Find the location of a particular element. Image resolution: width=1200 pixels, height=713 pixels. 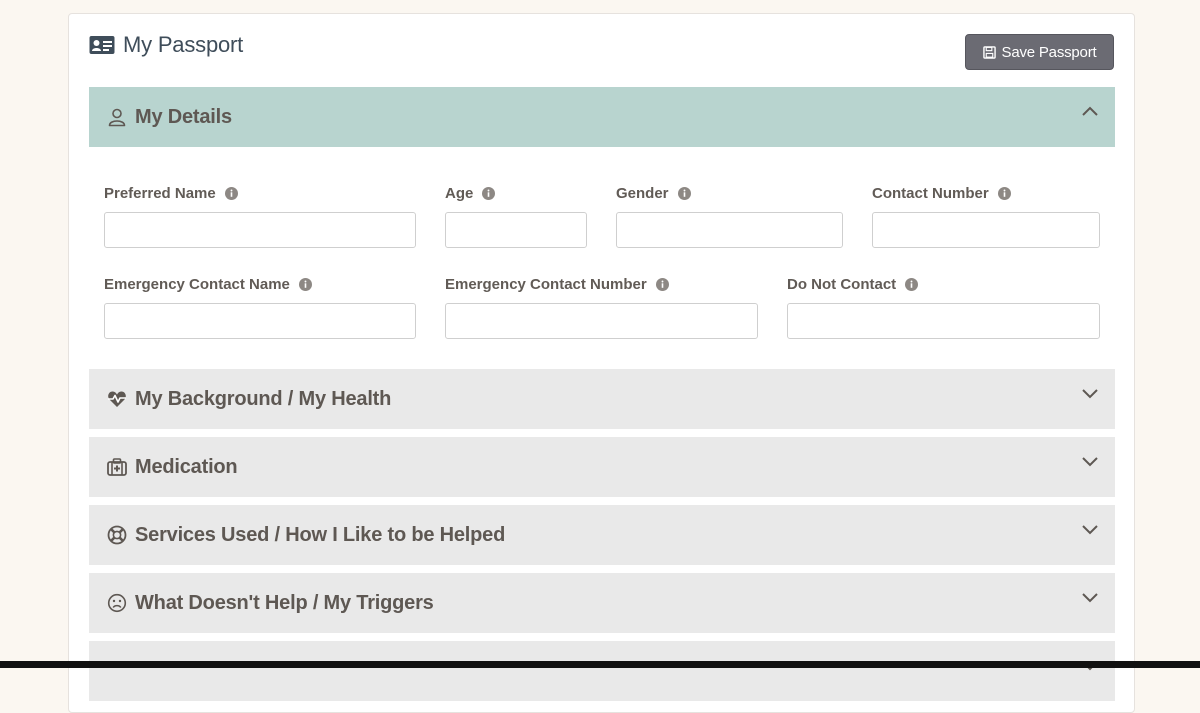

section-label: What Doesn't Help / My Triggers is located at coordinates (284, 602).